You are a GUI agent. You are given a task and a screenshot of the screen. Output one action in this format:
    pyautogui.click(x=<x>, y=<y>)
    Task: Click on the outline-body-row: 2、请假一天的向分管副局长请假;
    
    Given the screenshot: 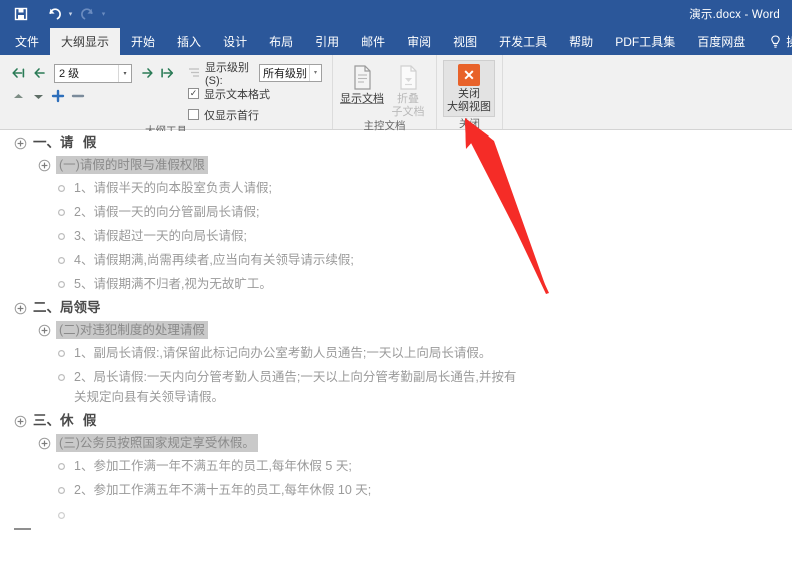 What is the action you would take?
    pyautogui.click(x=396, y=212)
    